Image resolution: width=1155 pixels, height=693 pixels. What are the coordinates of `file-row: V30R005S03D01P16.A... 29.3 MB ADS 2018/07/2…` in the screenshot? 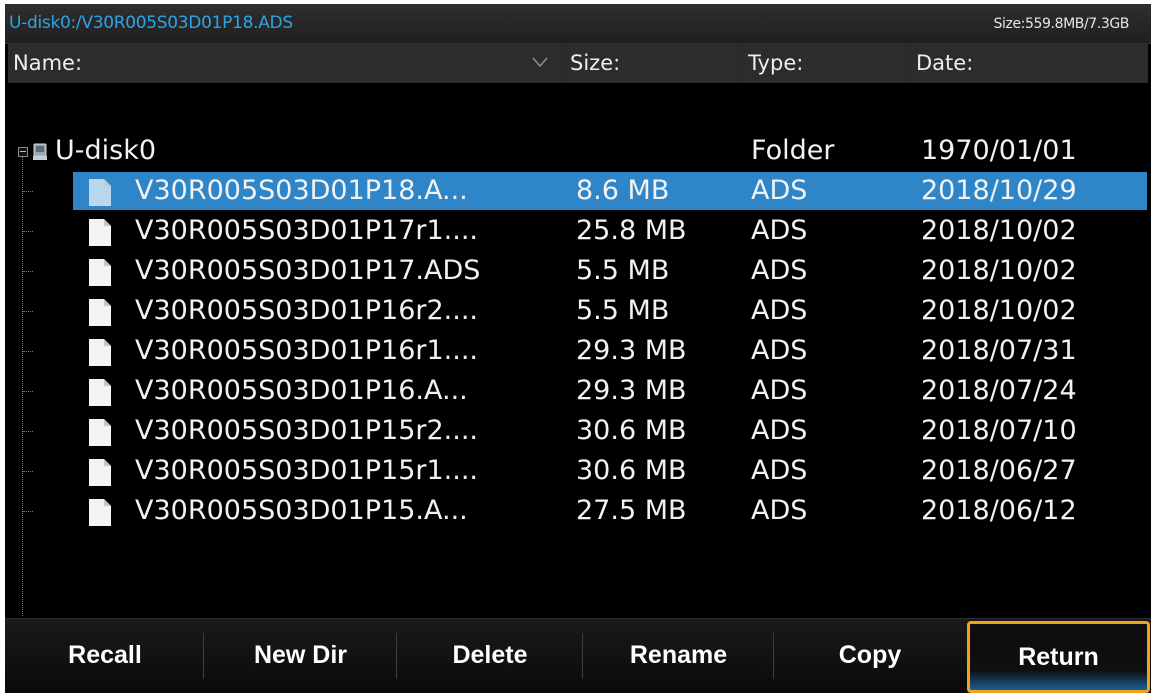 It's located at (578, 391).